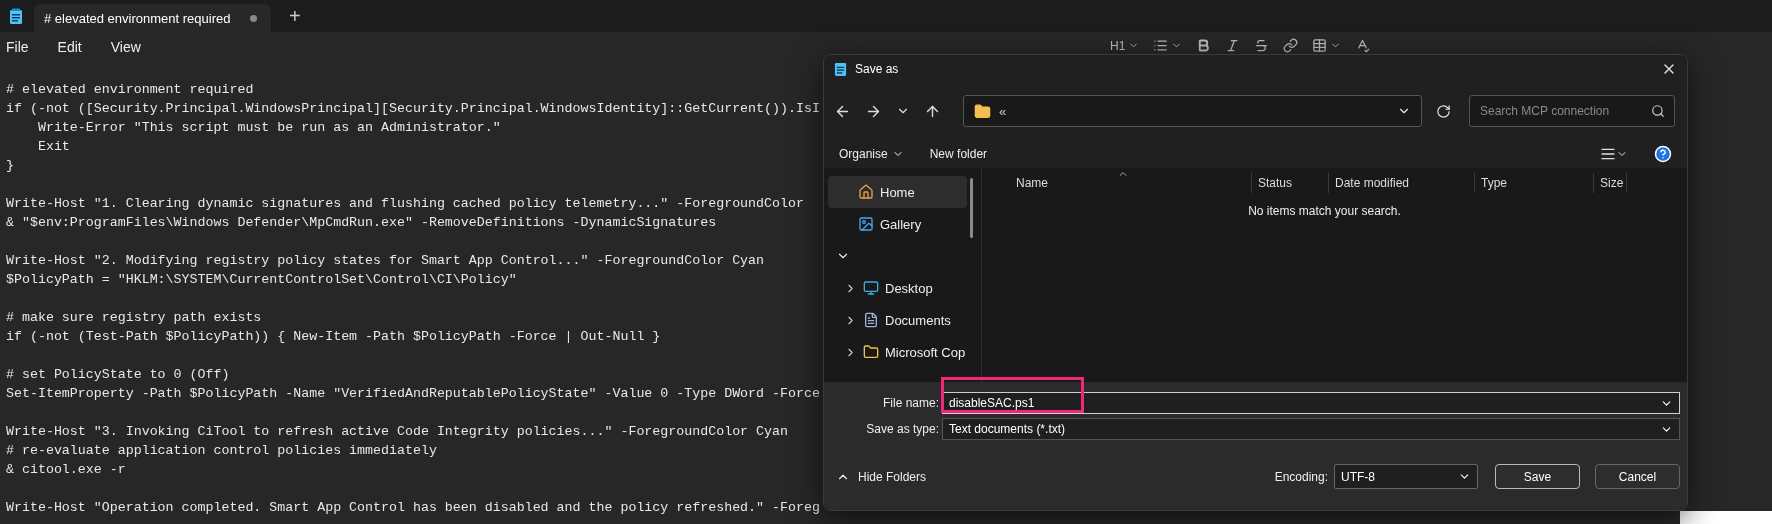  What do you see at coordinates (1320, 45) in the screenshot?
I see `table-icon` at bounding box center [1320, 45].